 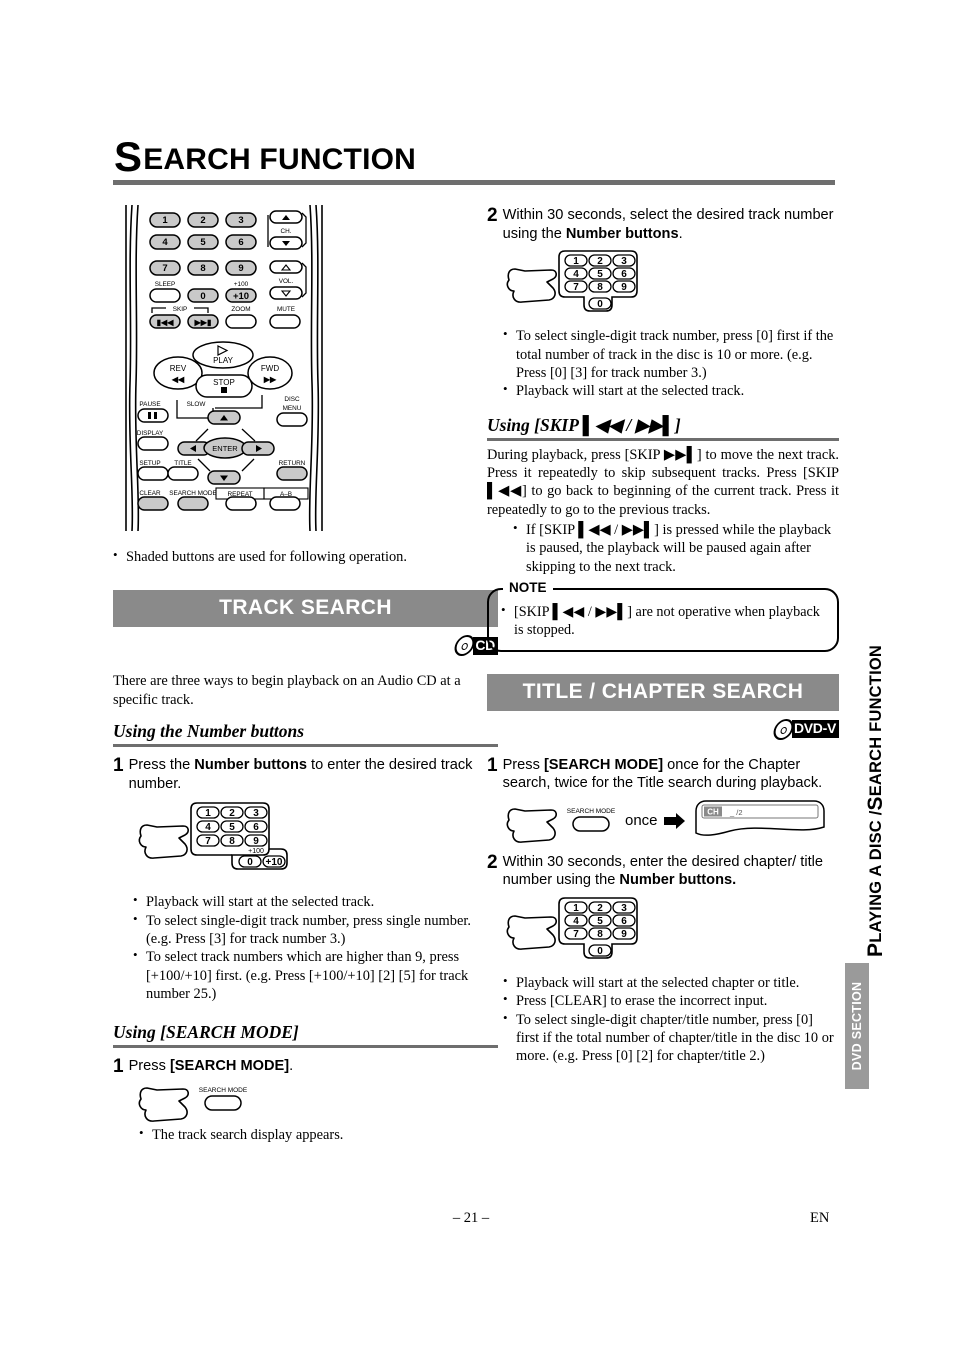 I want to click on step-text-bold: [SEARCH MODE], so click(x=603, y=764).